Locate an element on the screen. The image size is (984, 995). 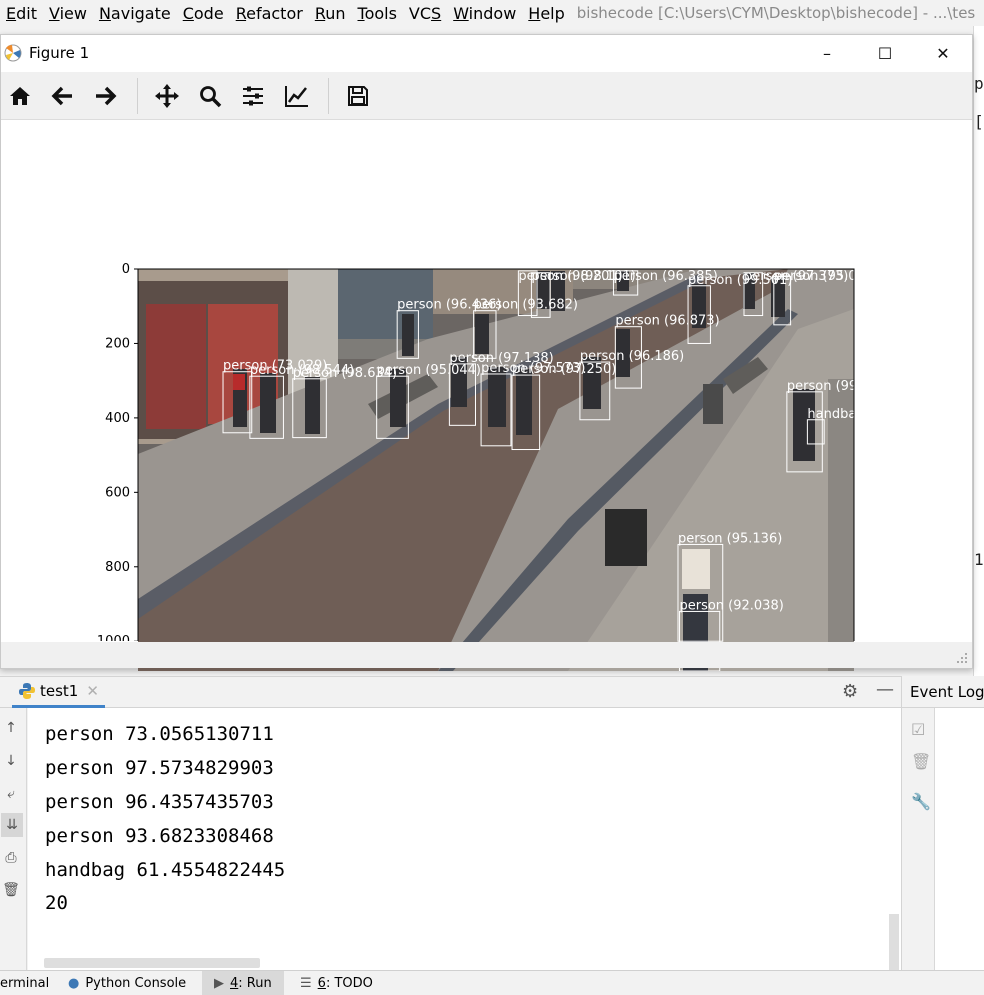
editor-char: p is located at coordinates (979, 83).